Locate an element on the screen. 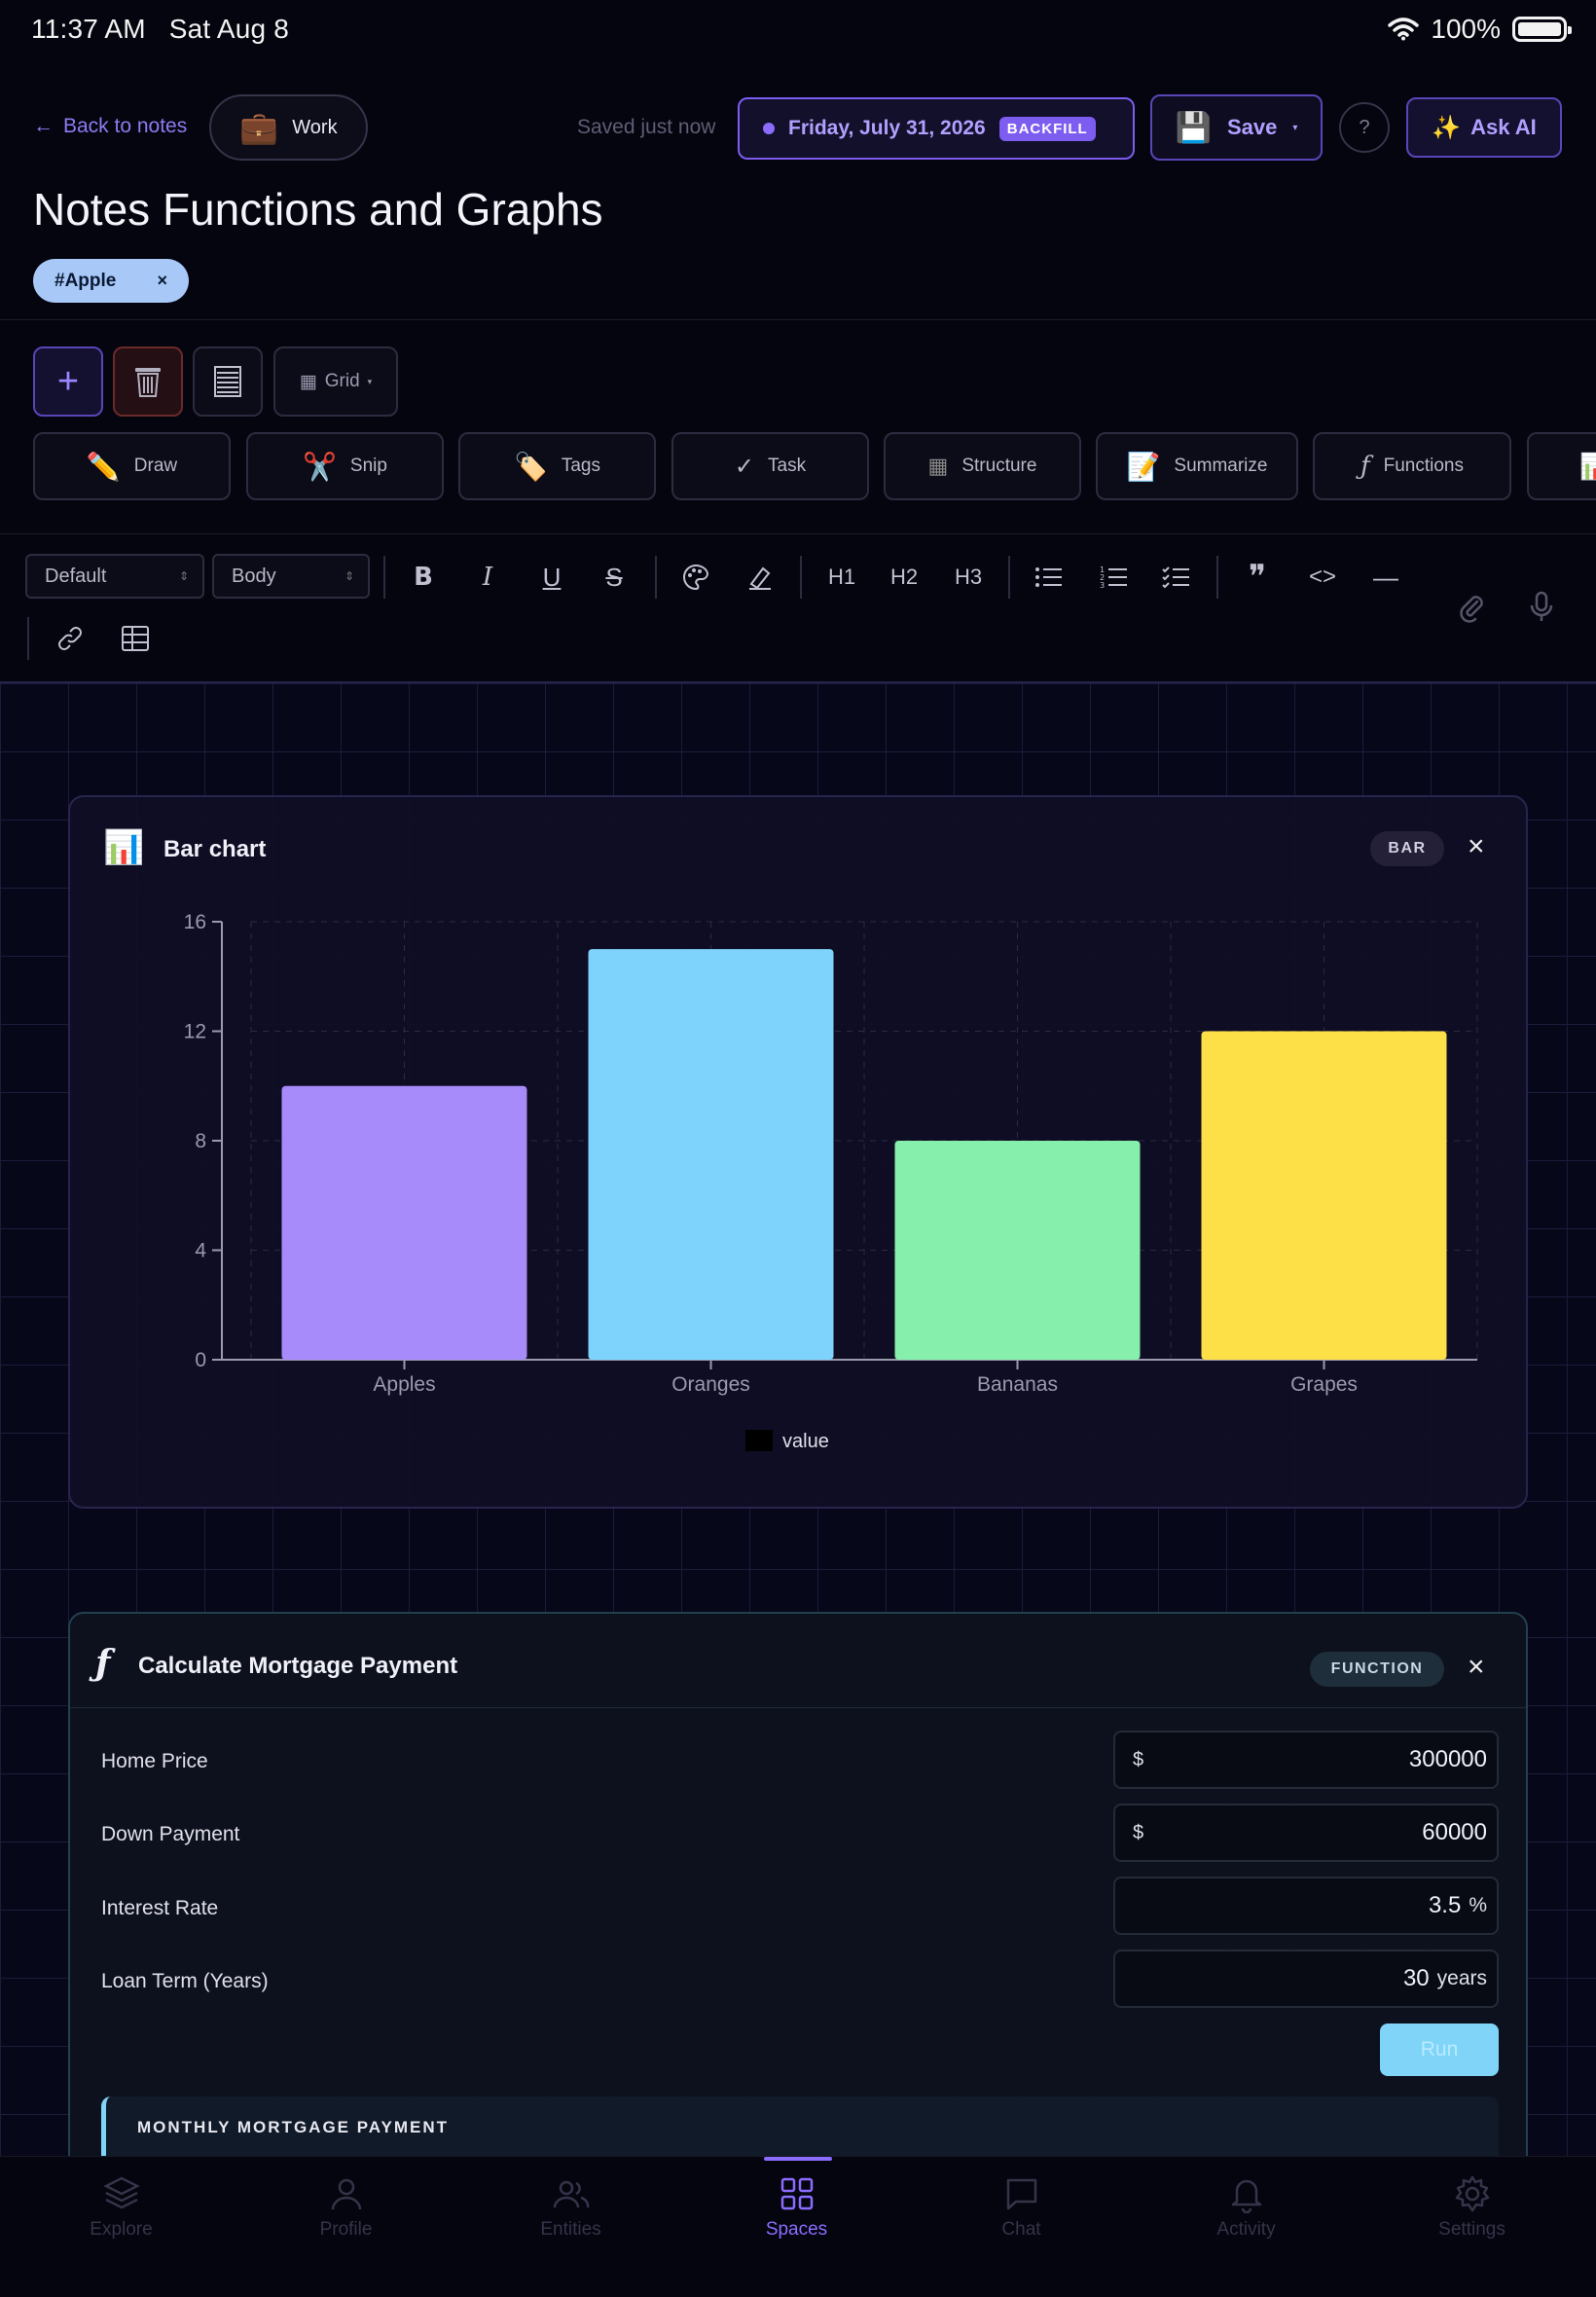 The width and height of the screenshot is (1596, 2297). draw-label: Draw is located at coordinates (155, 466).